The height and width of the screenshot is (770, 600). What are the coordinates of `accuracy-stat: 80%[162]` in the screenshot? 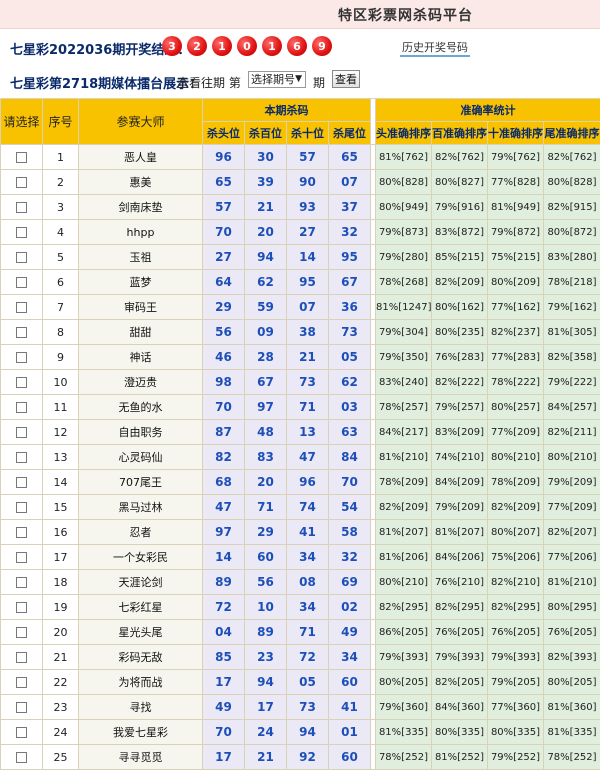 It's located at (459, 307).